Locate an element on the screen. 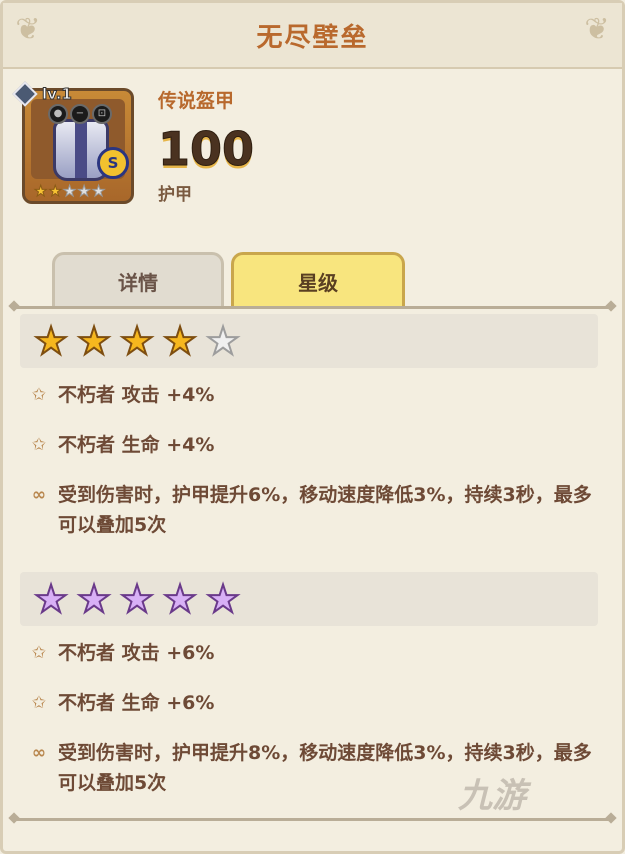  stat-value: 100 is located at coordinates (206, 149).